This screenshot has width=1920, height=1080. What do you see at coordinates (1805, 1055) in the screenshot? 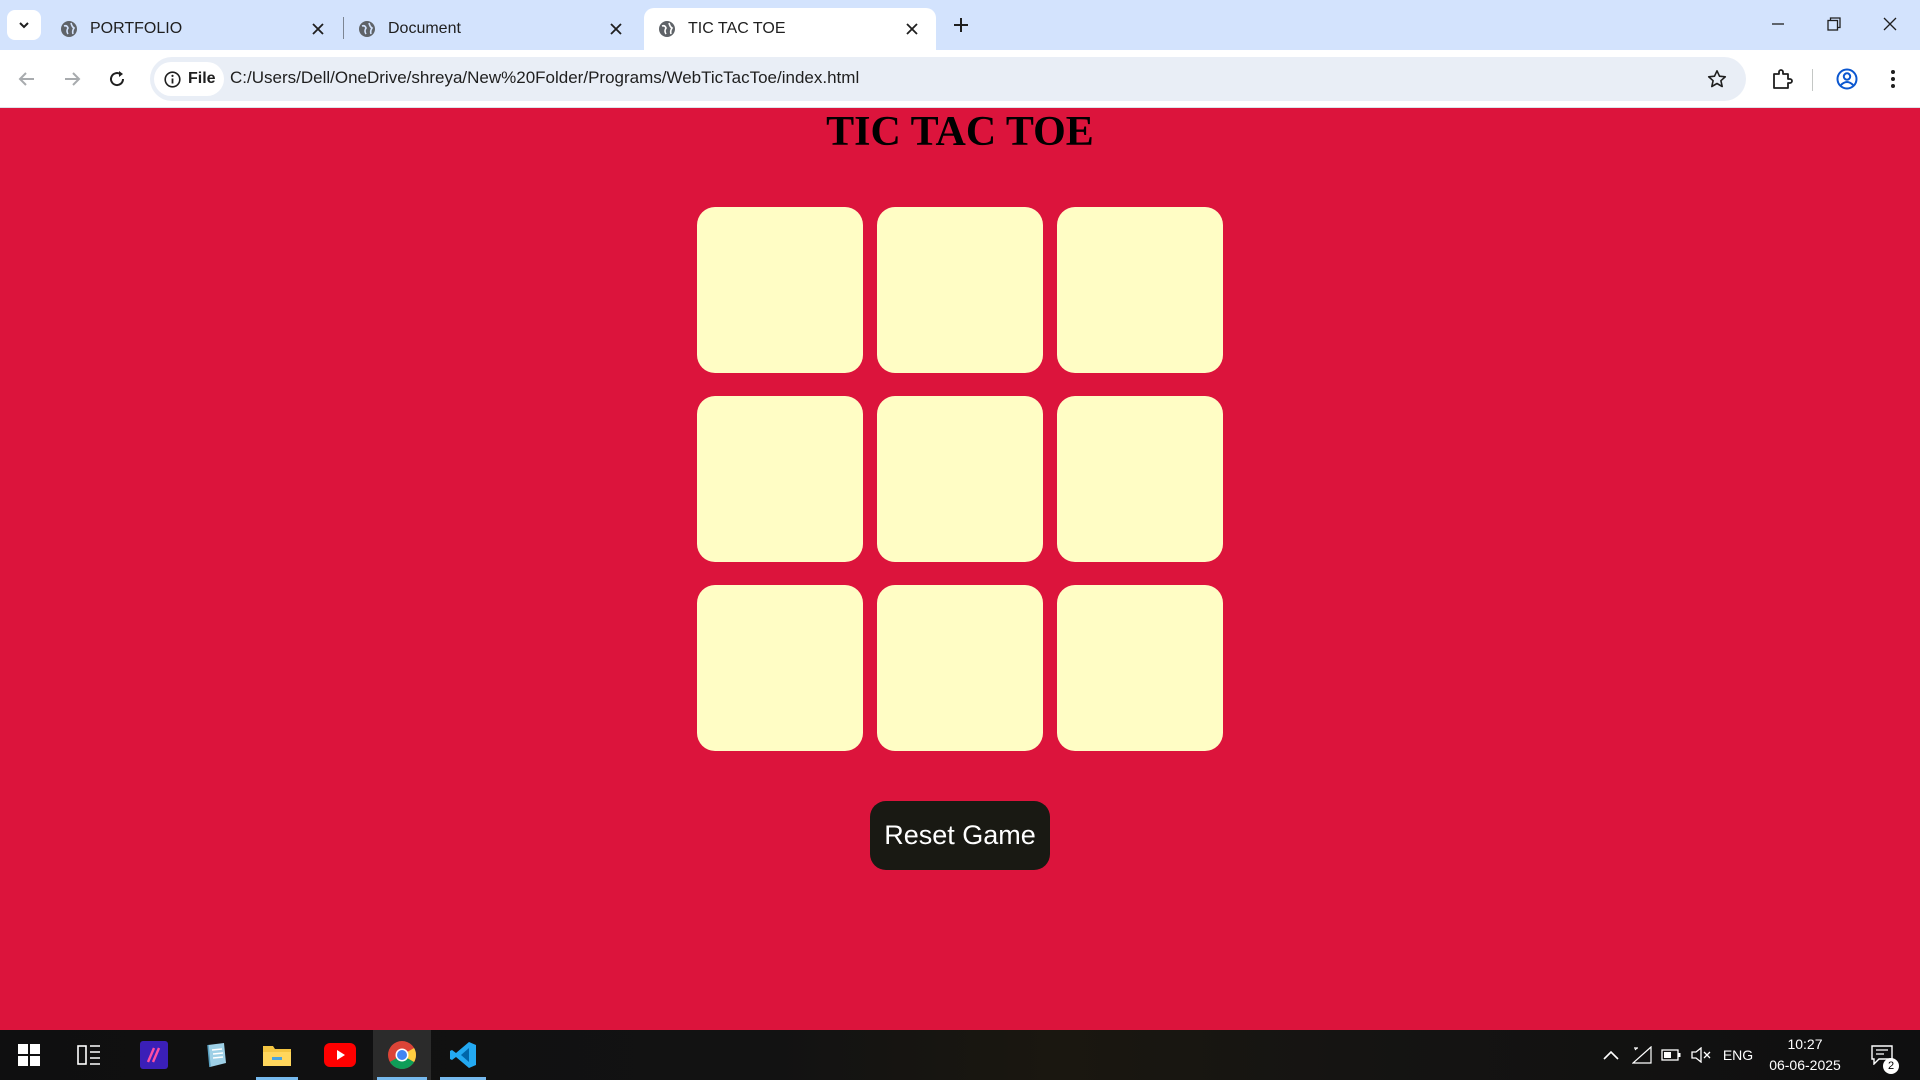
I see `system-clock: 10:27 06-06-2025` at bounding box center [1805, 1055].